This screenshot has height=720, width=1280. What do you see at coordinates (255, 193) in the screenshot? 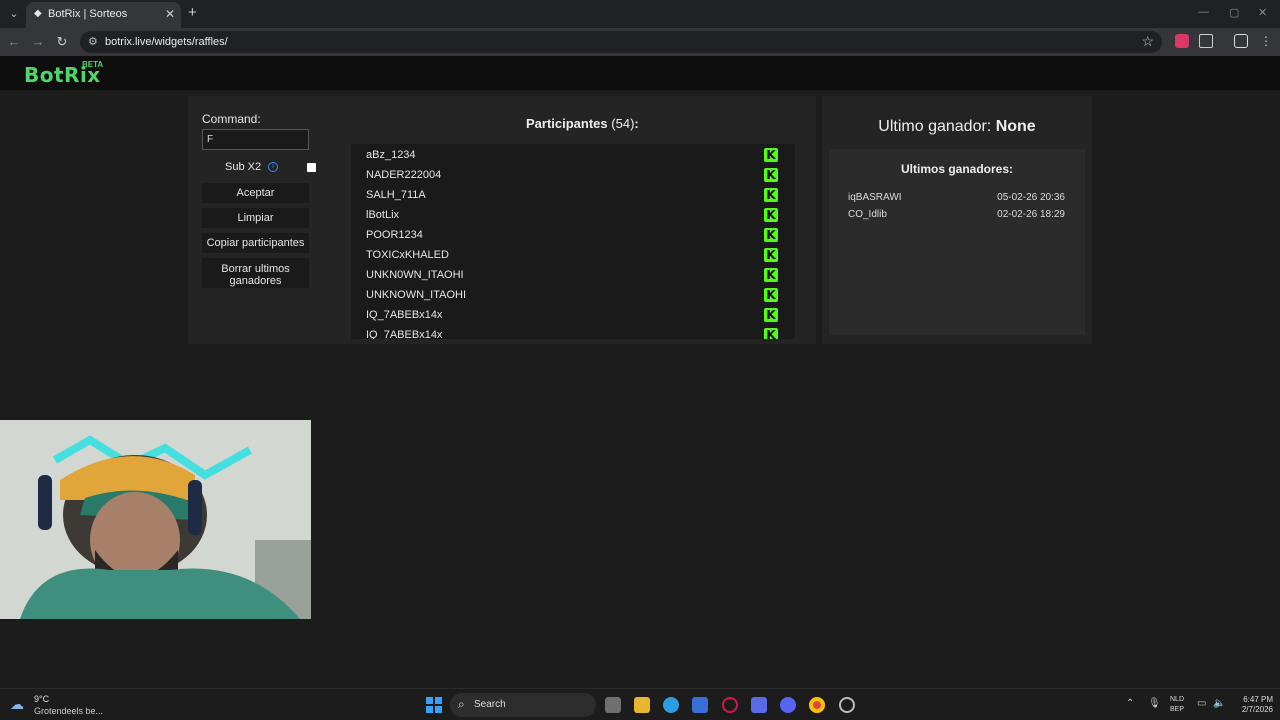
I see `accept-button: Aceptar` at bounding box center [255, 193].